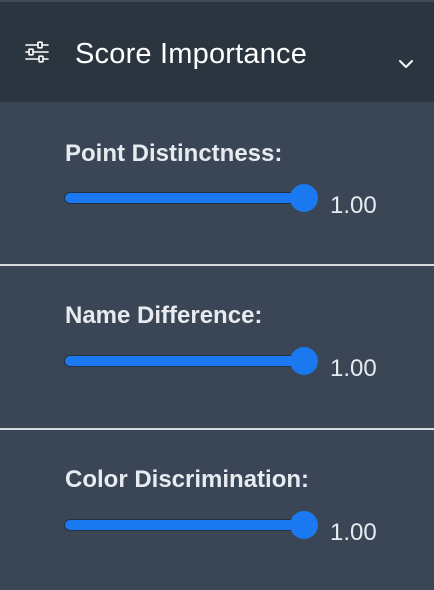 This screenshot has width=434, height=590. Describe the element at coordinates (37, 52) in the screenshot. I see `sliders-icon` at that location.